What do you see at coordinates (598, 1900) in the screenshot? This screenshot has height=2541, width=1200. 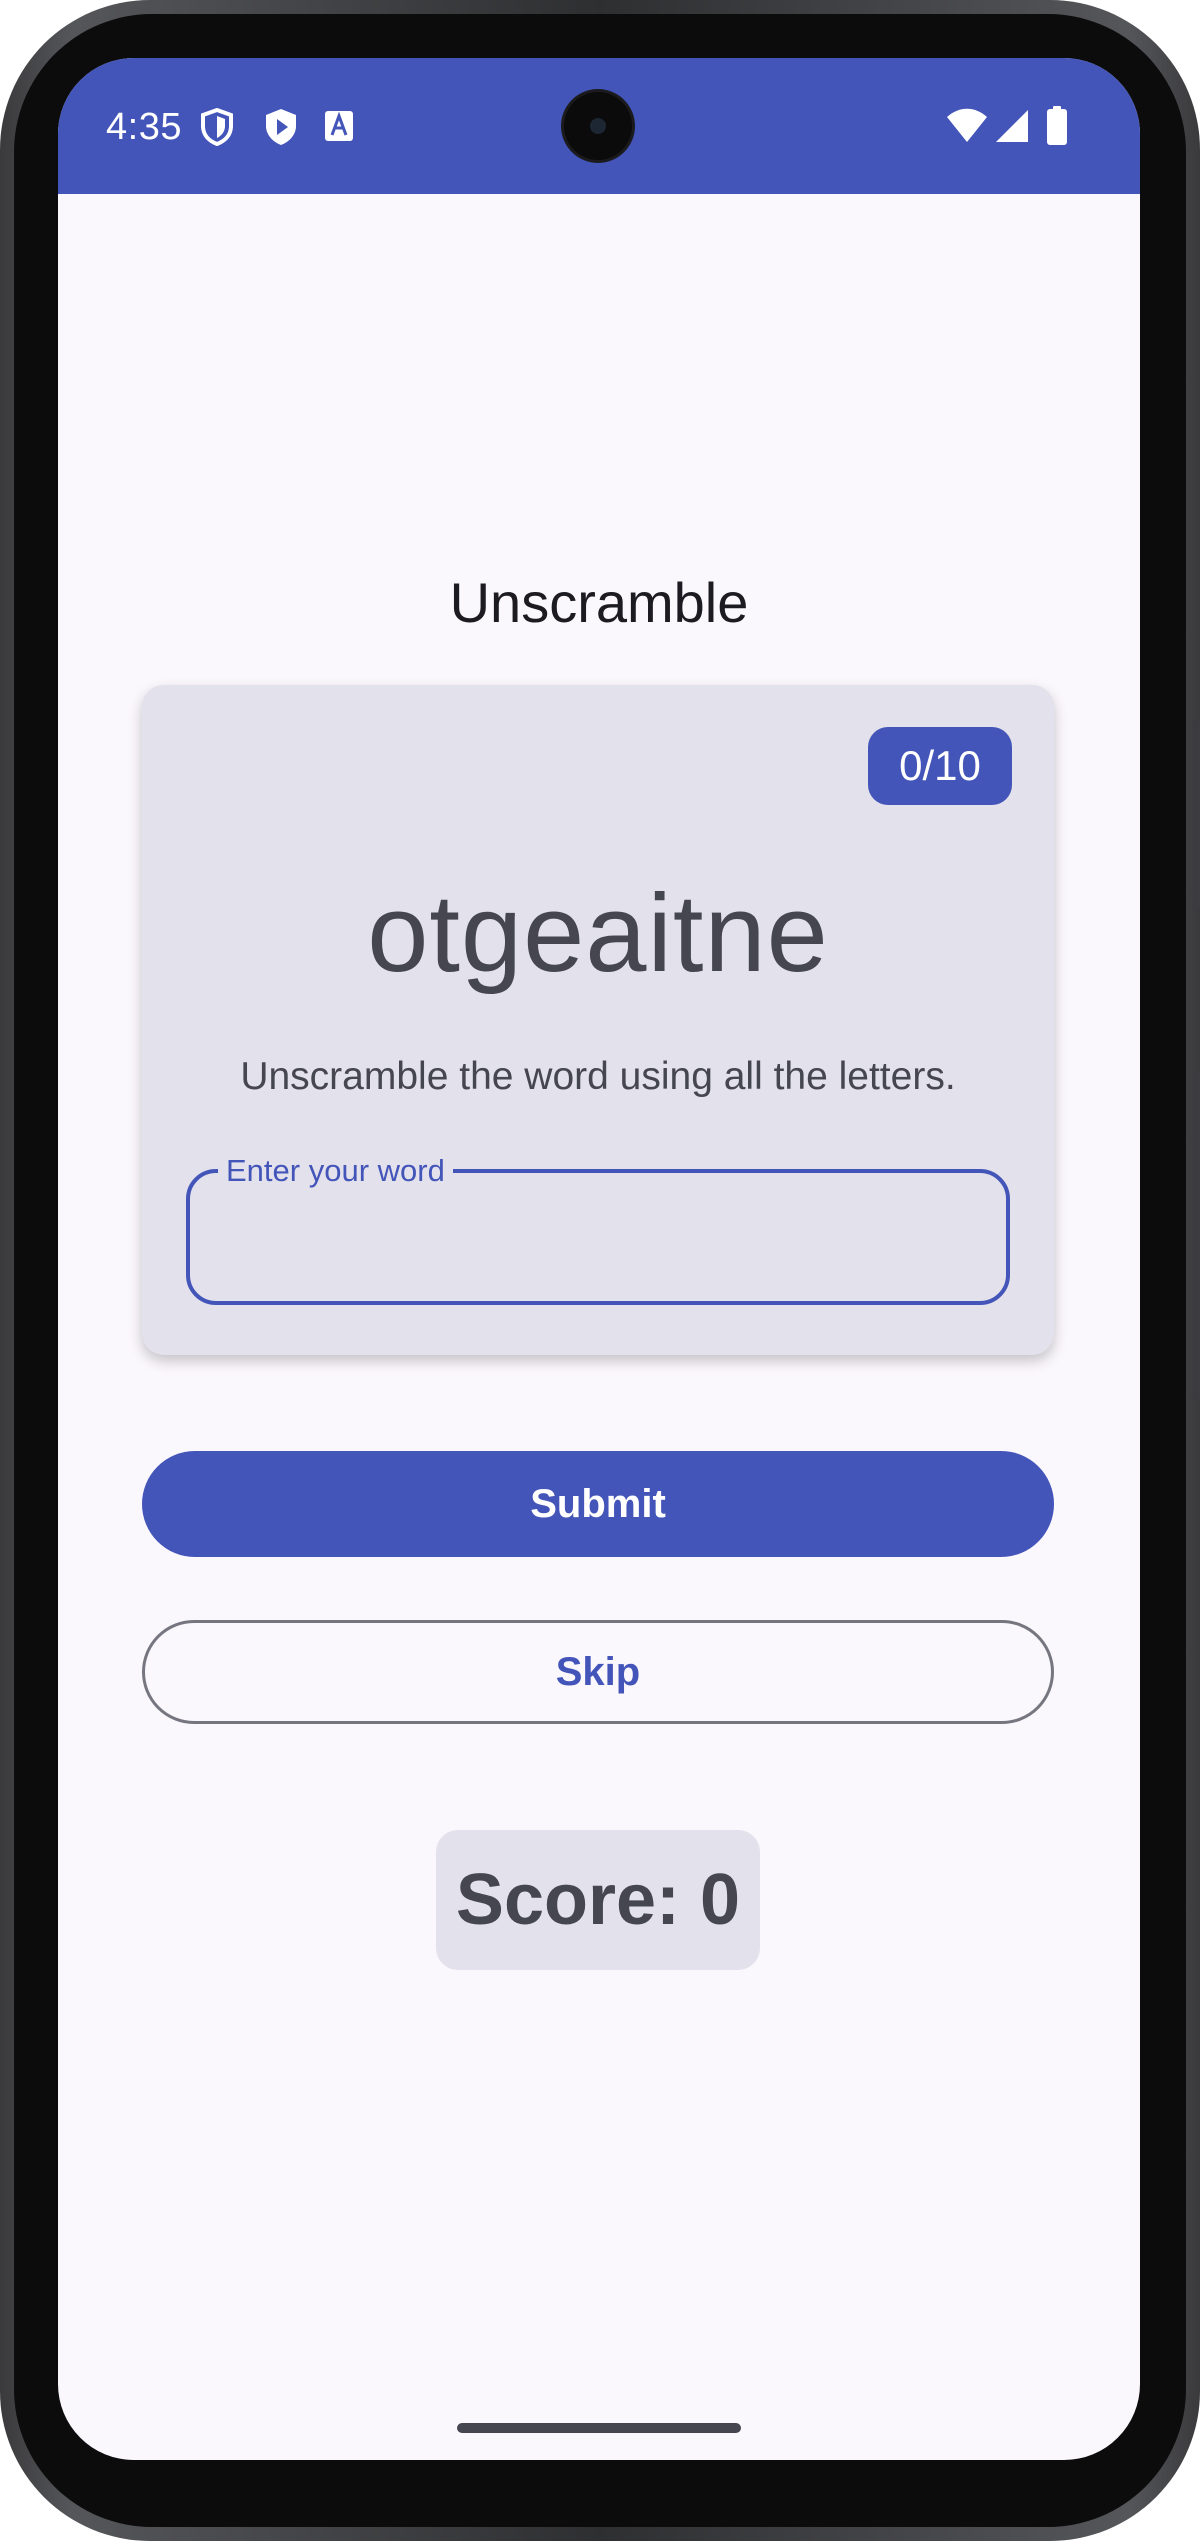 I see `score-badge: Score: 0` at bounding box center [598, 1900].